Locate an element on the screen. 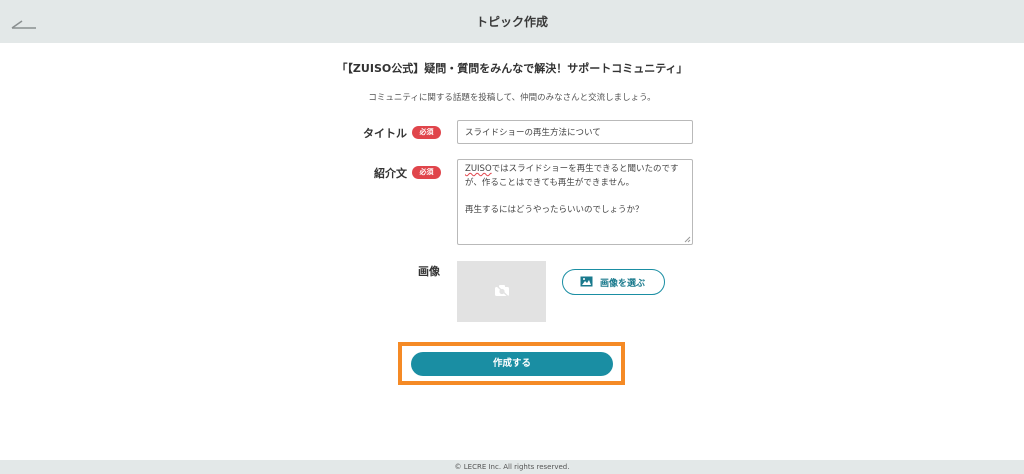  intro-line: ZUISOではスライドショーを再生できると聞いたのです is located at coordinates (575, 170).